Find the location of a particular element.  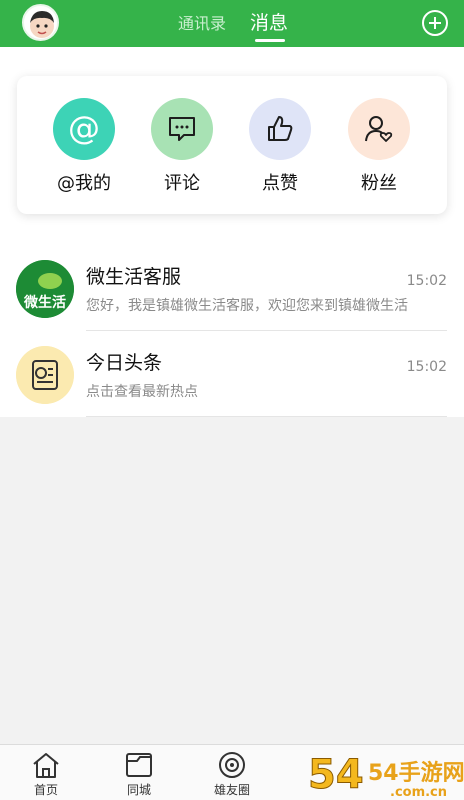

nav-home: 首页 is located at coordinates (46, 774).